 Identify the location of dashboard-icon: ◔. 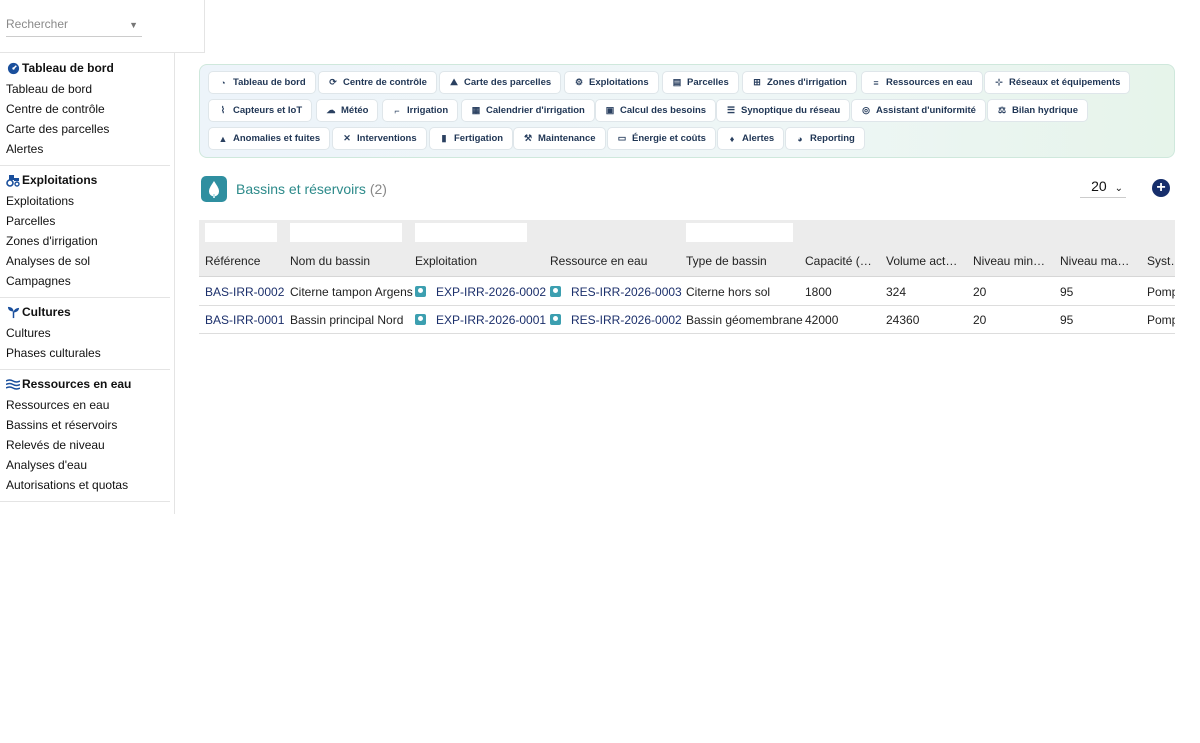
(223, 82).